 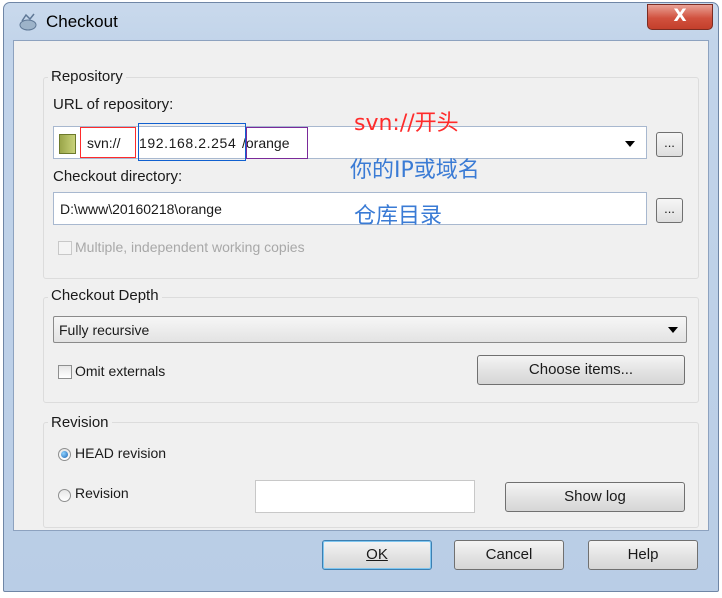 I want to click on revision-group-label: Revision, so click(x=80, y=422).